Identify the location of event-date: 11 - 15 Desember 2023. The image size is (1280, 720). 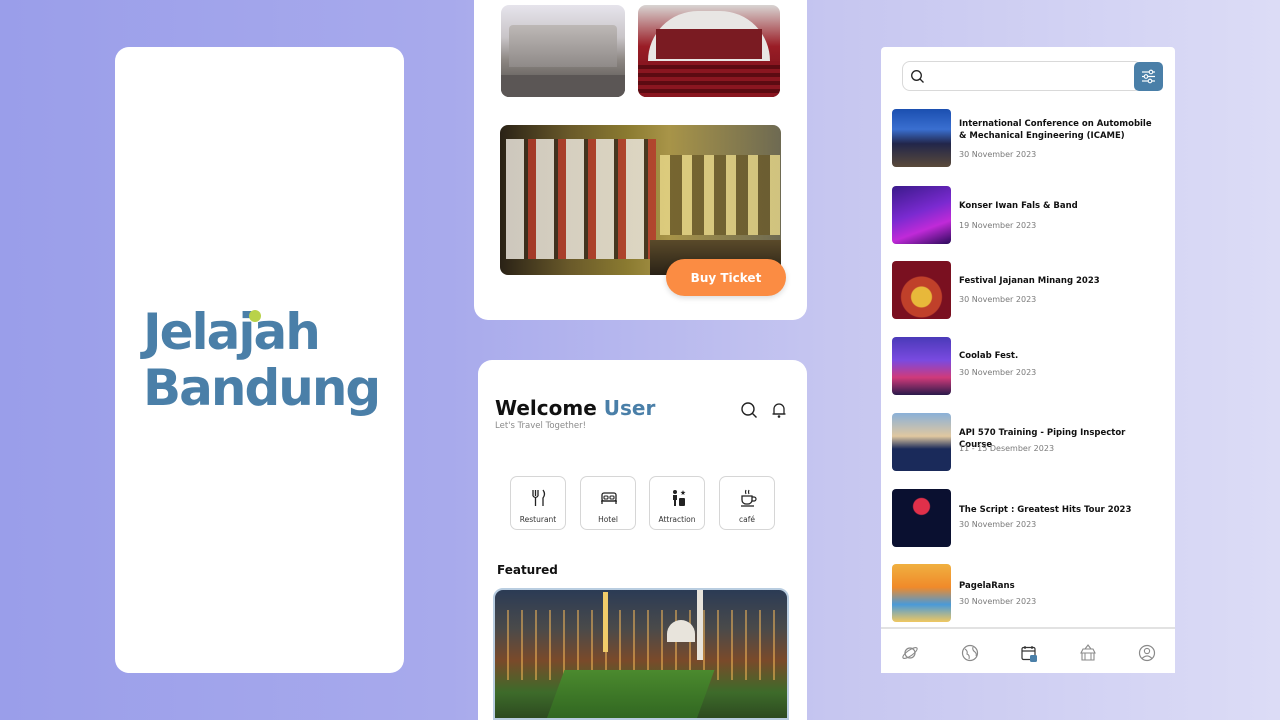
(1007, 448).